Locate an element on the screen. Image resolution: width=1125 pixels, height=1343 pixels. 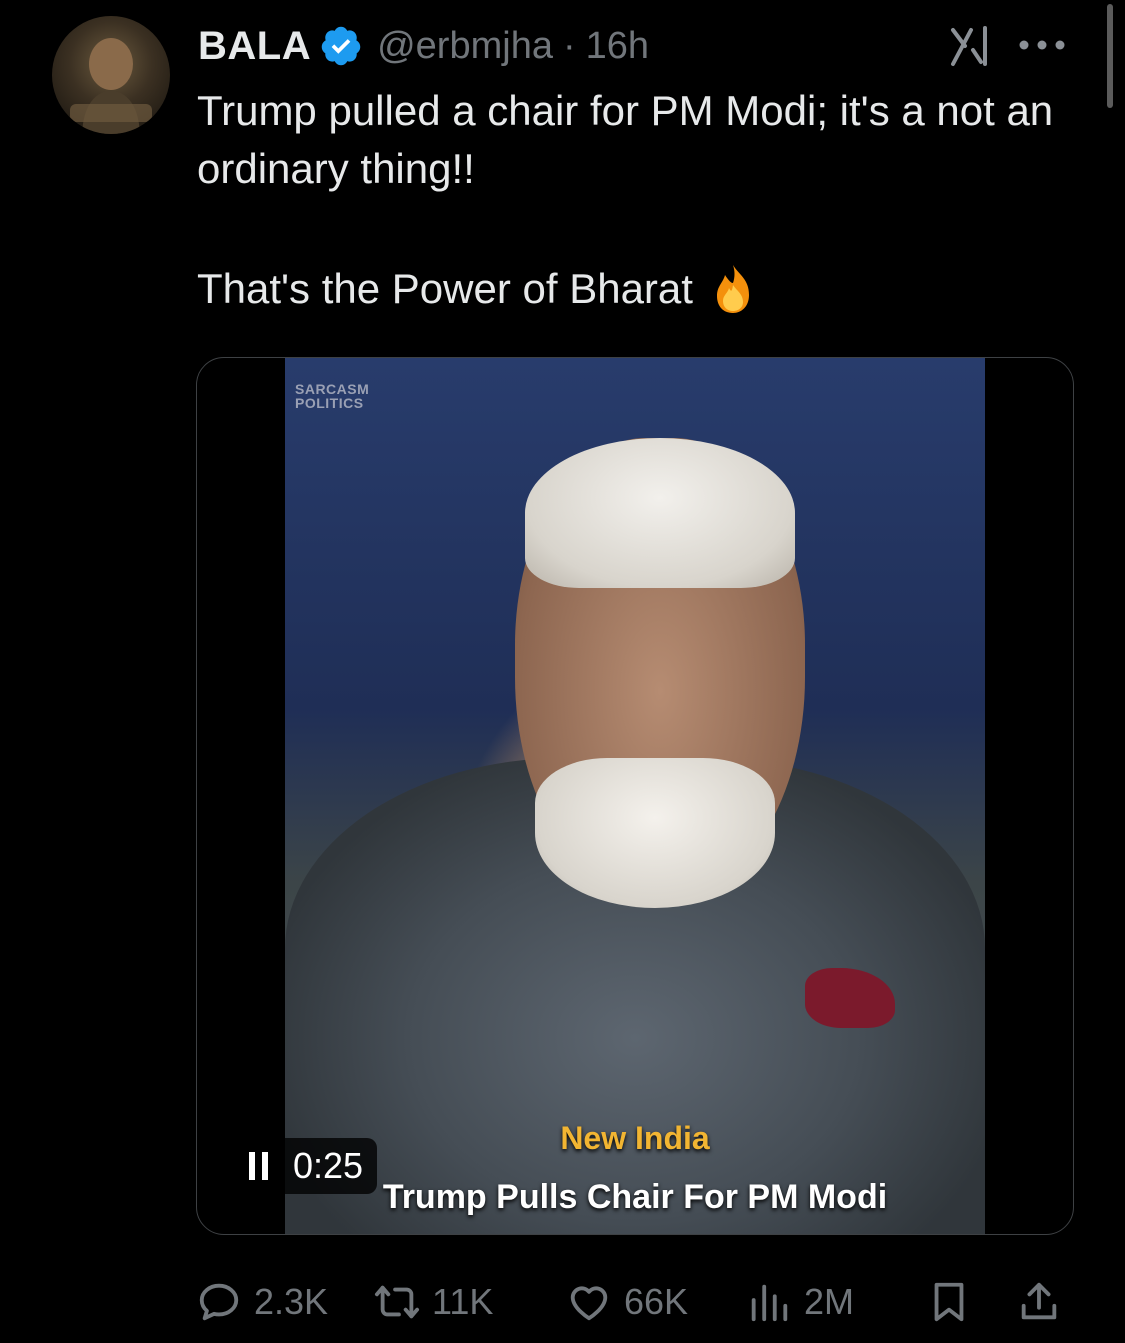
video-caption-top: New India is located at coordinates (635, 1138).